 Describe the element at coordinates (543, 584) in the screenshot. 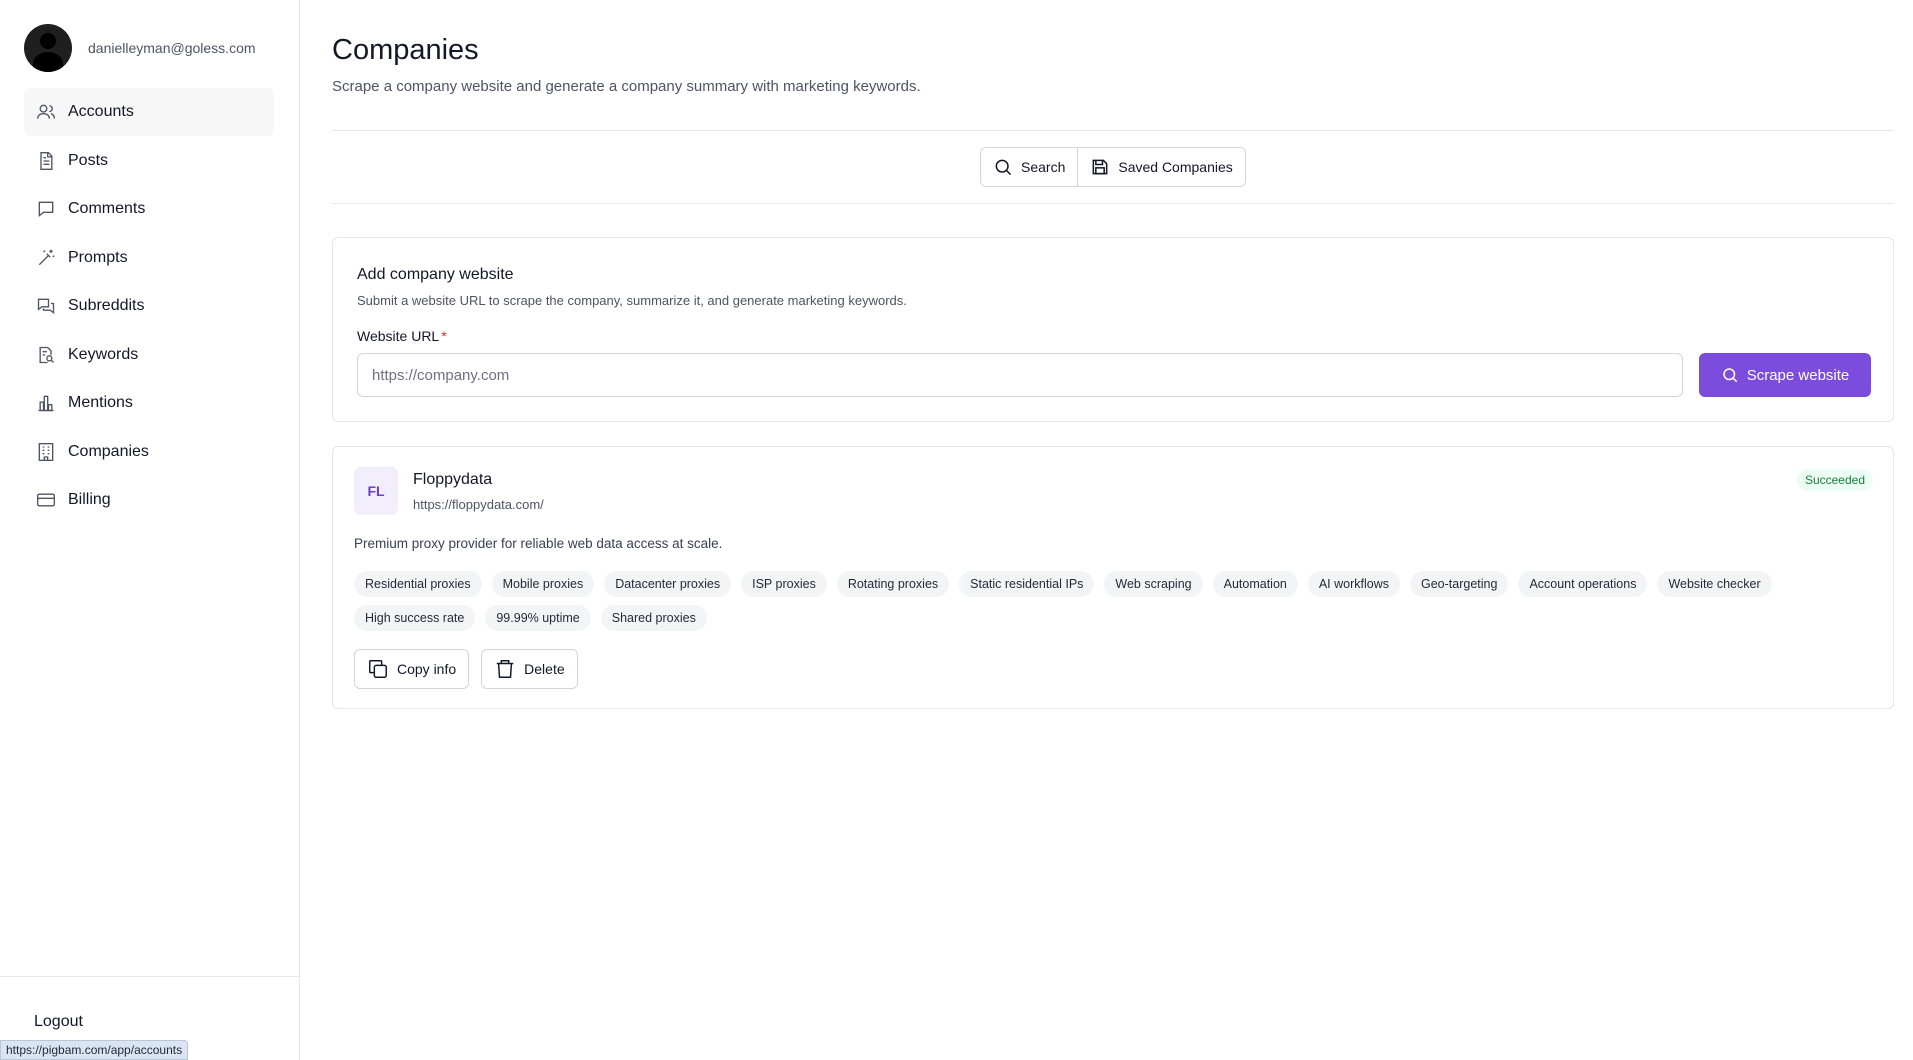

I see `keyword-tag: Mobile proxies` at that location.